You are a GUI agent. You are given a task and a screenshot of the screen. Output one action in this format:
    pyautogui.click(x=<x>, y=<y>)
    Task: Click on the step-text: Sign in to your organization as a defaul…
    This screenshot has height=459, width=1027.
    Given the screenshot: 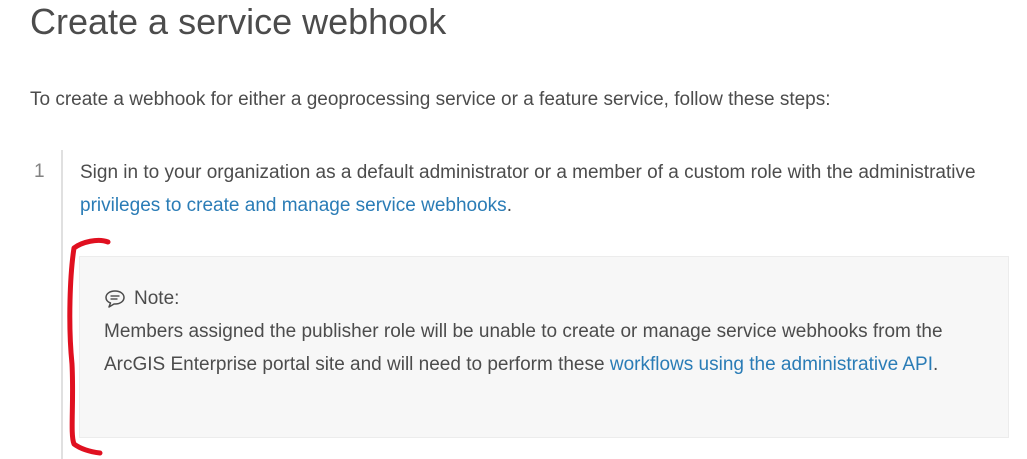 What is the action you would take?
    pyautogui.click(x=530, y=189)
    